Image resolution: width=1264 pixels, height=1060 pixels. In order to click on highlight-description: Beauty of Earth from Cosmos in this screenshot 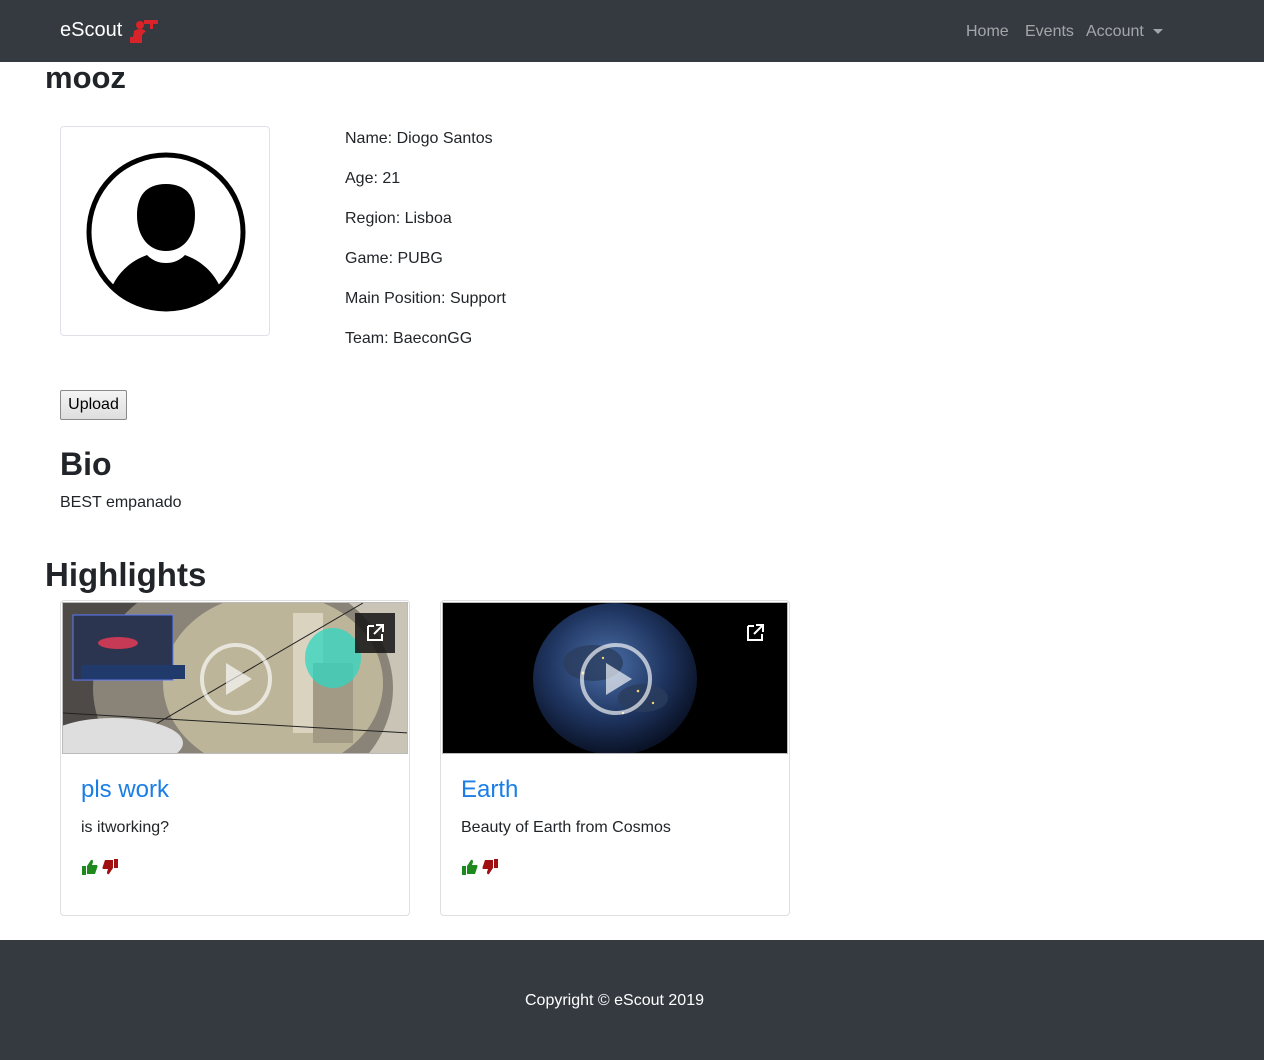, I will do `click(566, 827)`.